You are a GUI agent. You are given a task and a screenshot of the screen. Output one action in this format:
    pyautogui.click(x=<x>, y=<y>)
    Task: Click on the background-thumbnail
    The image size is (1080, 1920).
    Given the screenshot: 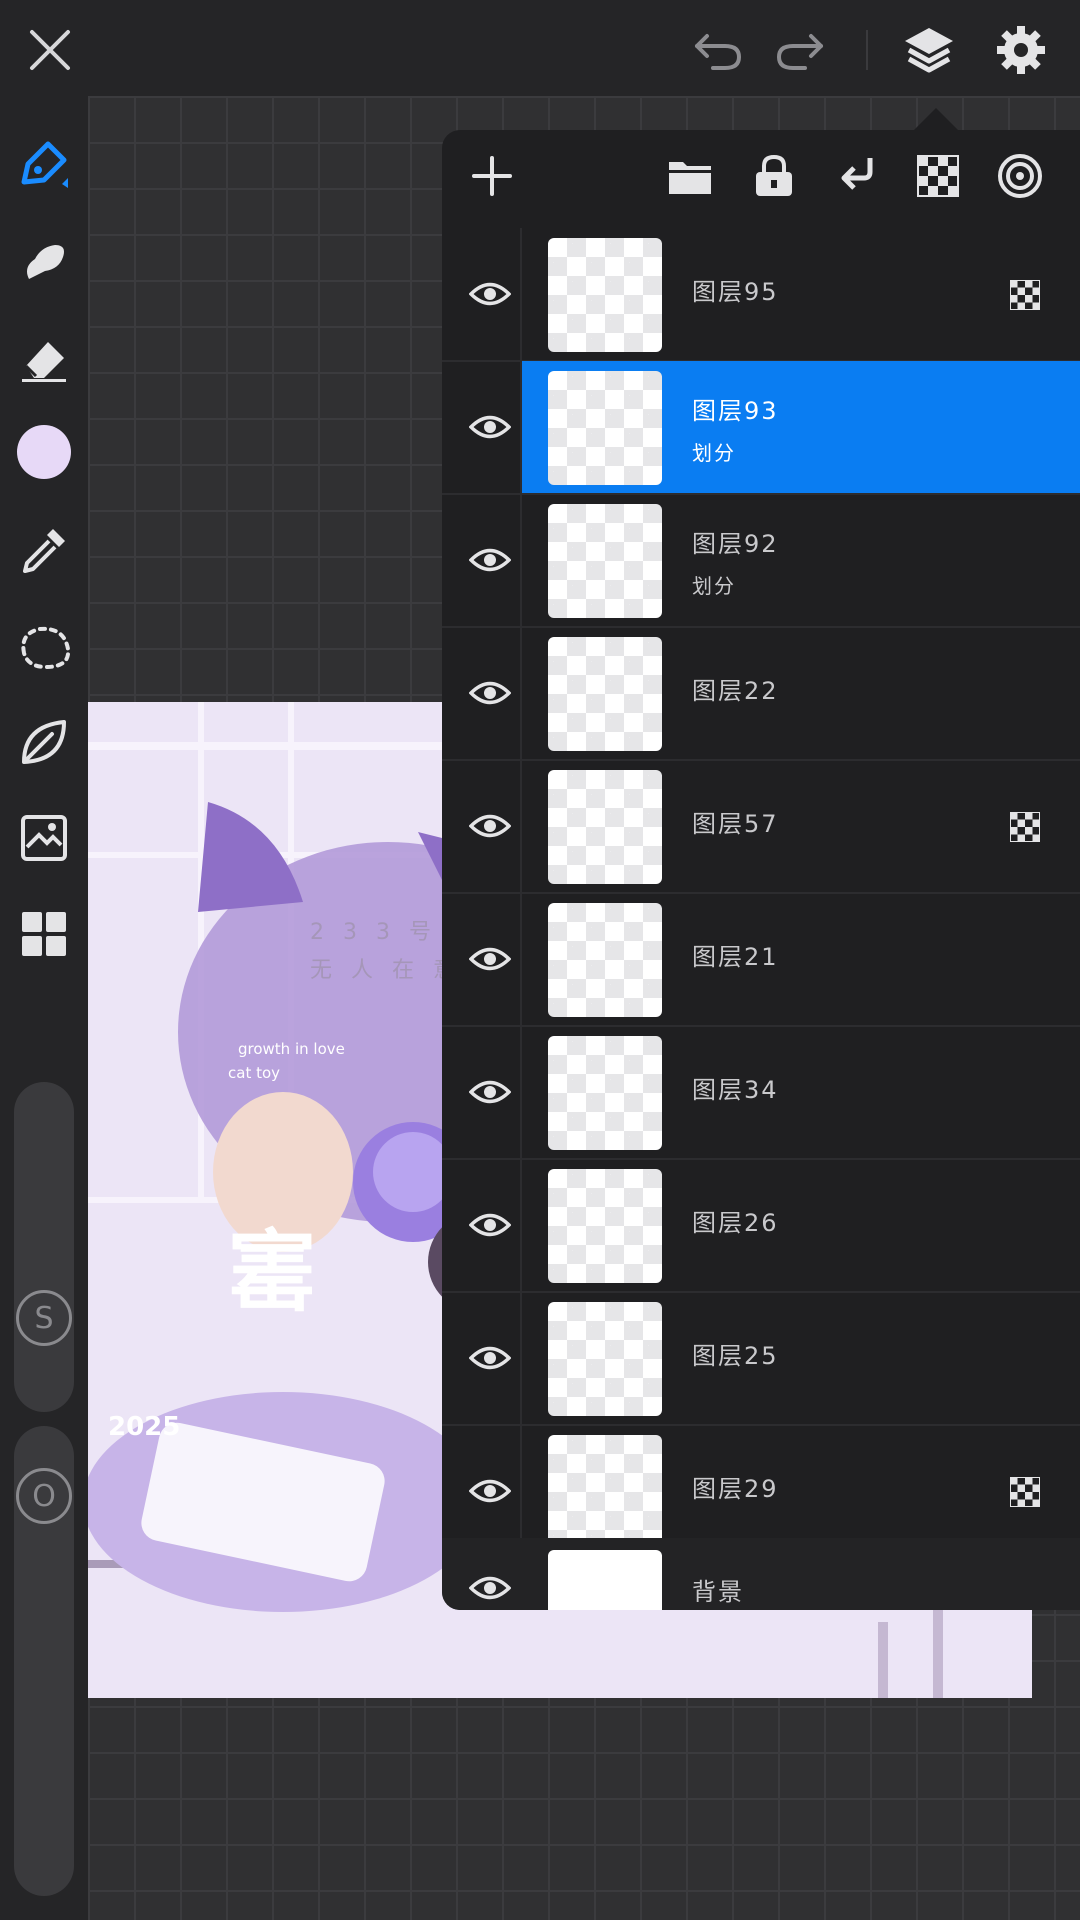 What is the action you would take?
    pyautogui.click(x=605, y=1580)
    